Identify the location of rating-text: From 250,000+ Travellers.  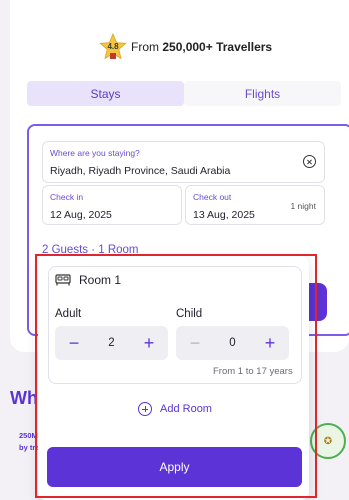
(202, 47).